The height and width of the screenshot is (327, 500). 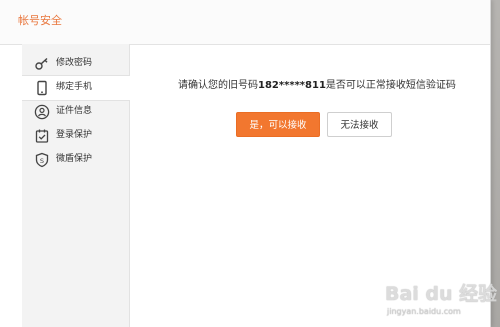 I want to click on shield-icon: S, so click(x=42, y=160).